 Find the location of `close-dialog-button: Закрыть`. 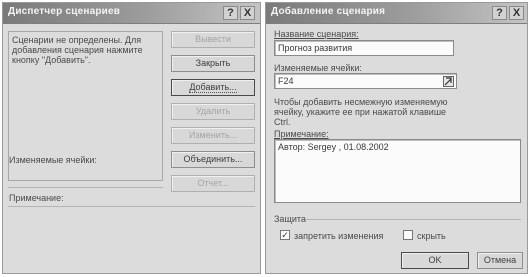

close-dialog-button: Закрыть is located at coordinates (213, 63).